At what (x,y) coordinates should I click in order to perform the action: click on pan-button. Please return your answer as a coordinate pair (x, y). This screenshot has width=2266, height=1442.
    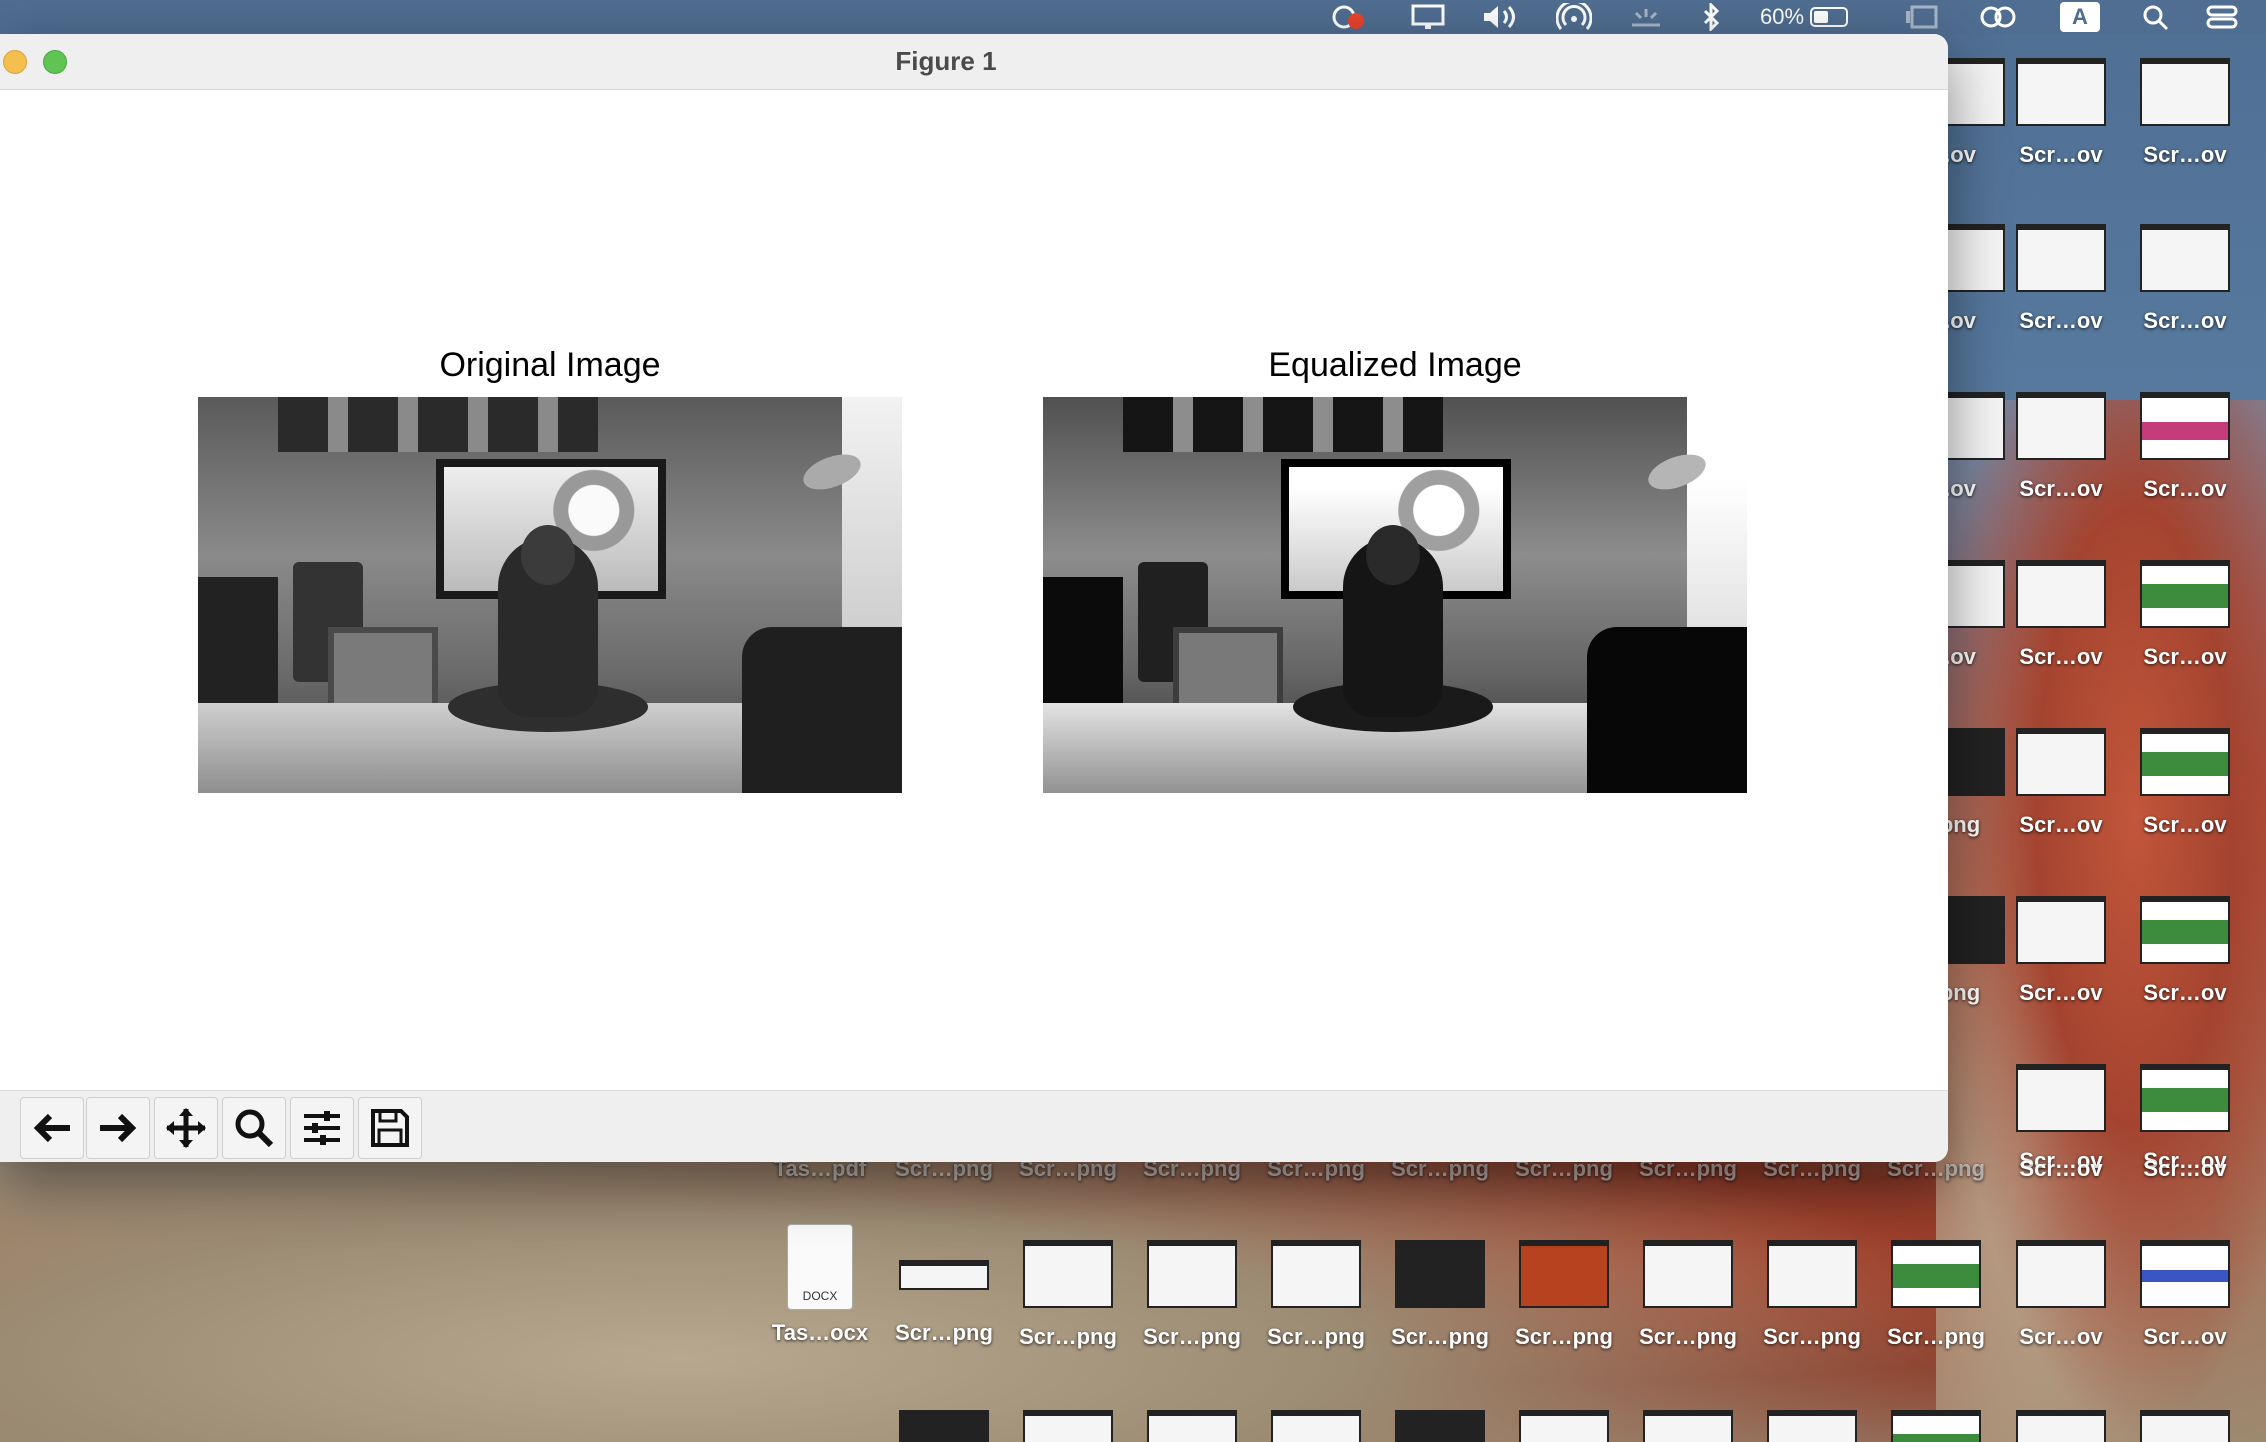
    Looking at the image, I should click on (186, 1128).